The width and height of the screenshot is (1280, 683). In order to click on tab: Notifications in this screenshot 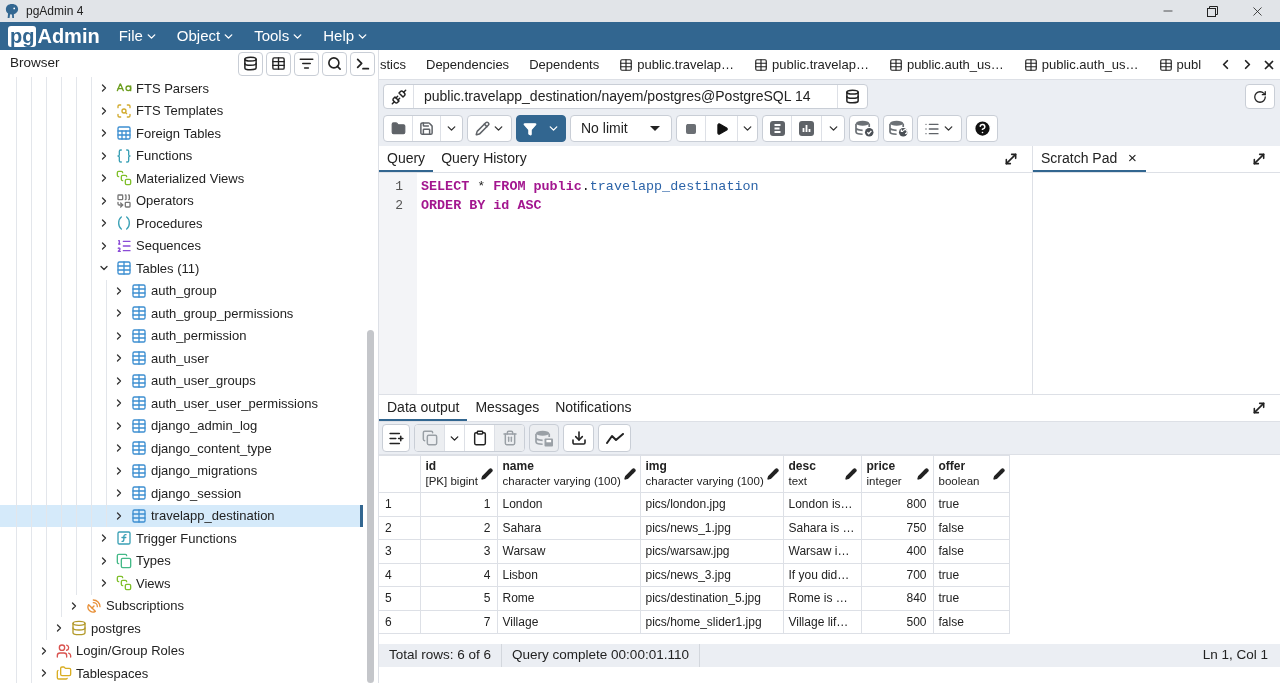, I will do `click(593, 408)`.